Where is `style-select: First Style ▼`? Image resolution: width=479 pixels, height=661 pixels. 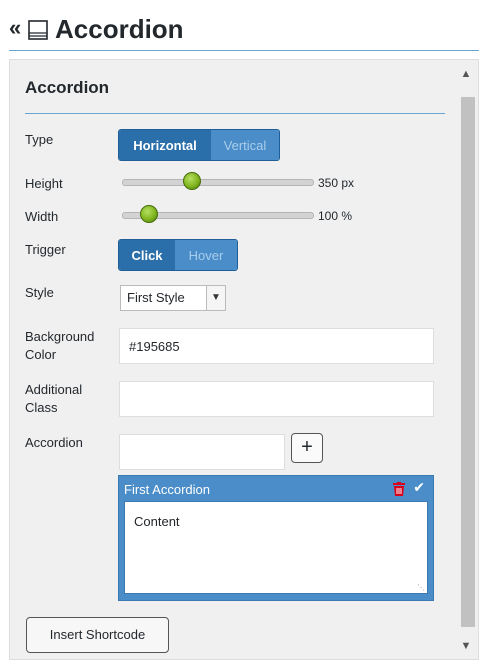 style-select: First Style ▼ is located at coordinates (173, 298).